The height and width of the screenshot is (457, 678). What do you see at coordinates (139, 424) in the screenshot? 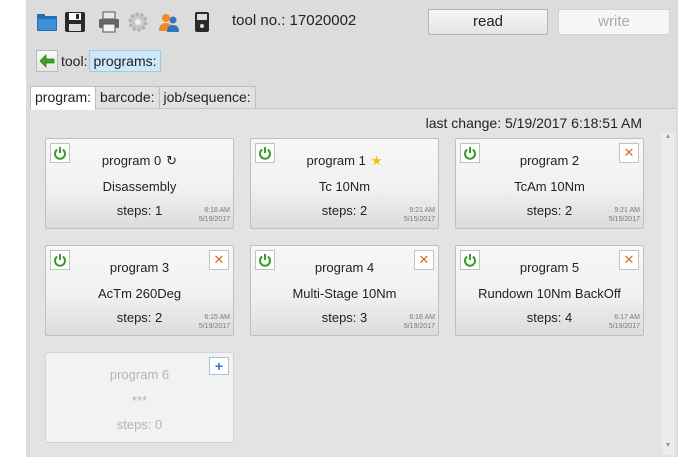
I see `program-steps: steps: 0` at bounding box center [139, 424].